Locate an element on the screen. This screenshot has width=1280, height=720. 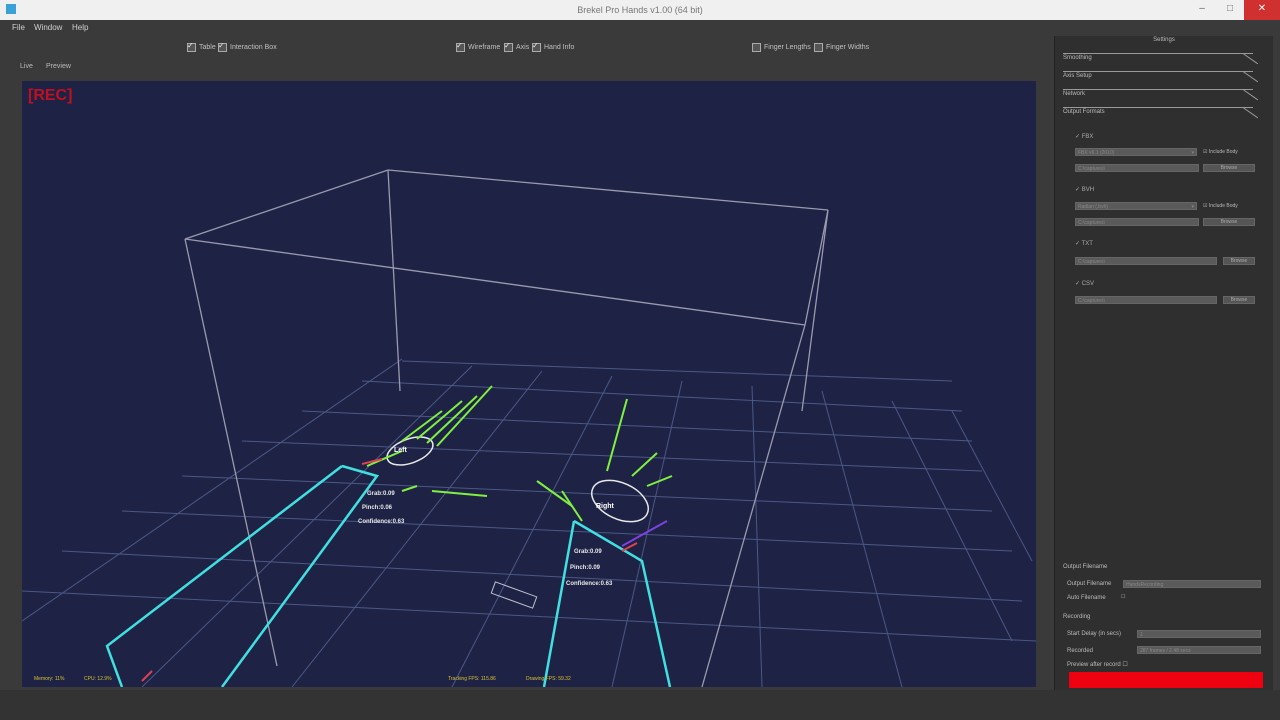
finger-lengths-checkbox: Finger Lengths is located at coordinates (781, 47).